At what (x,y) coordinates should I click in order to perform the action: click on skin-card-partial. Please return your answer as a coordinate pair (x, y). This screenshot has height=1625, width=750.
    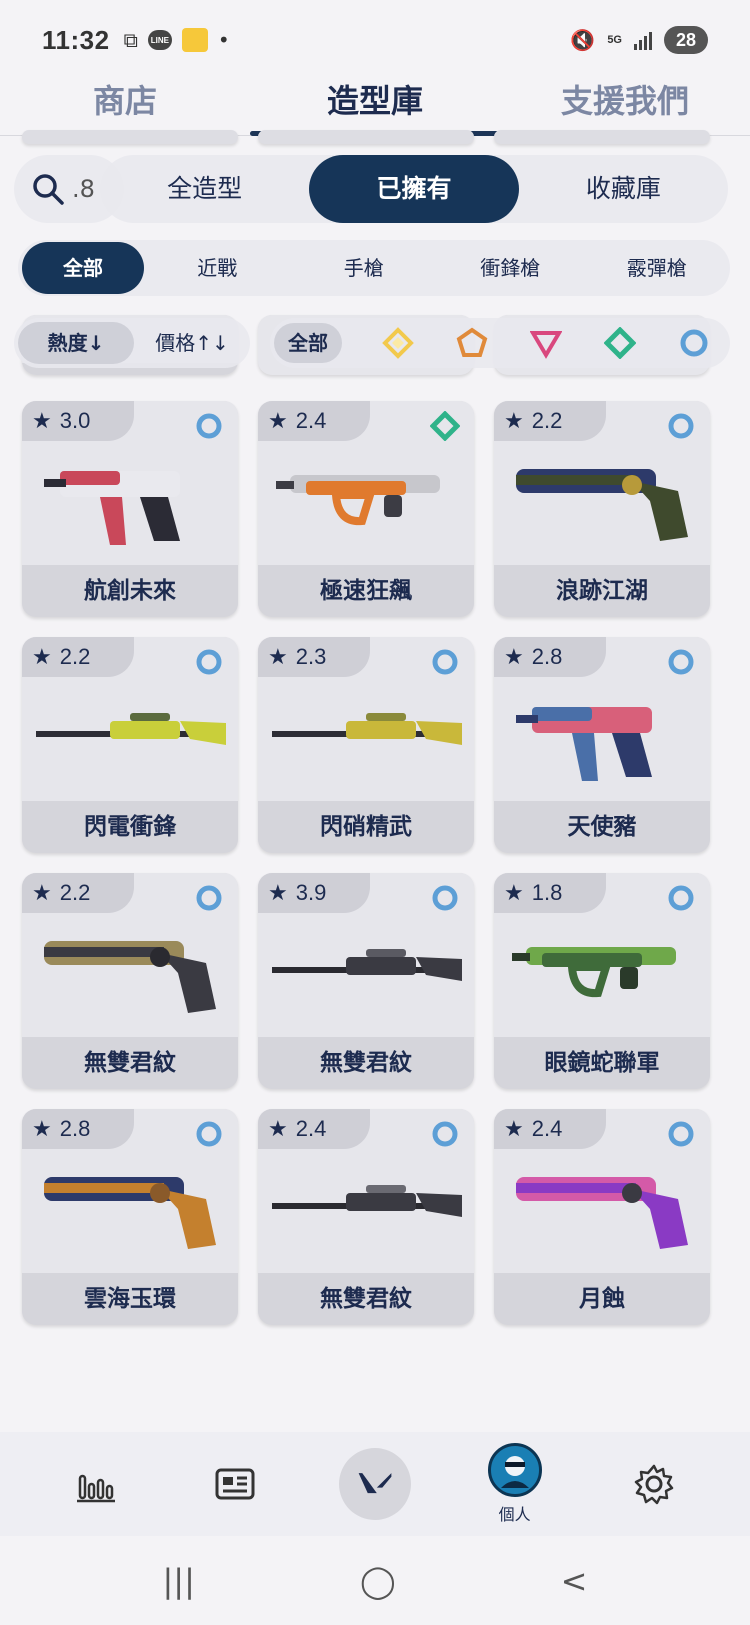
    Looking at the image, I should click on (130, 137).